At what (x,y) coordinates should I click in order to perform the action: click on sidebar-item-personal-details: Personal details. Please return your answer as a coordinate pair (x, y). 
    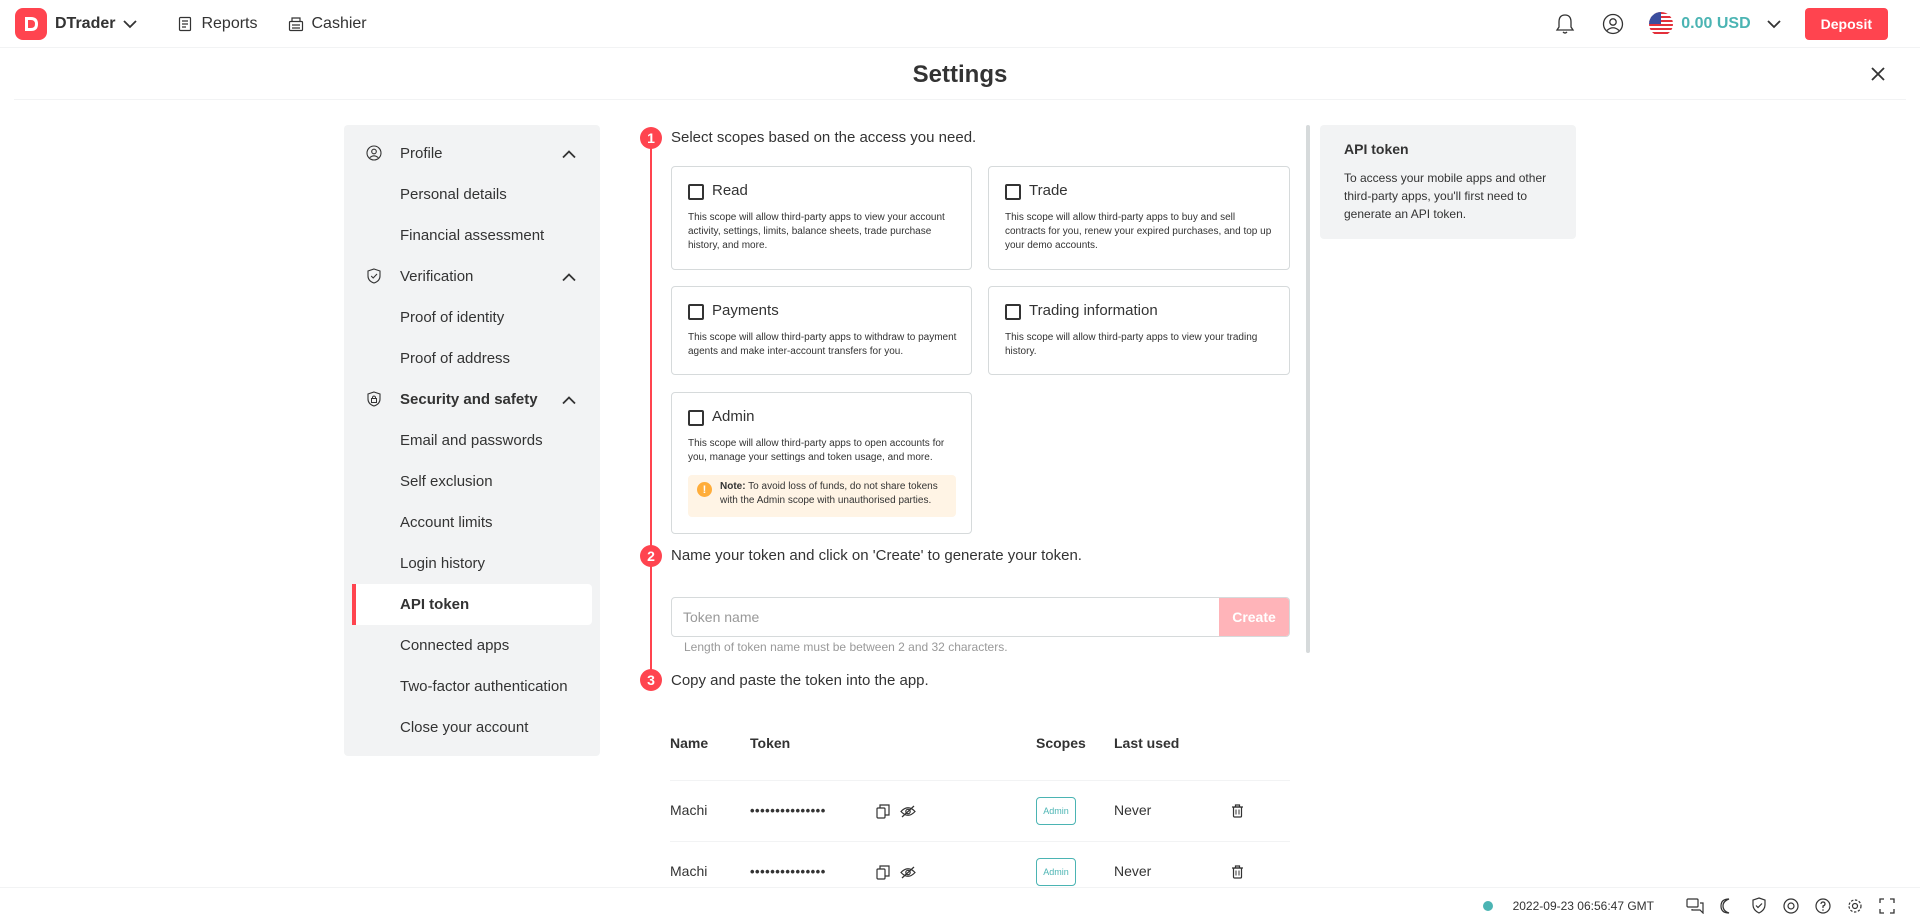
    Looking at the image, I should click on (472, 194).